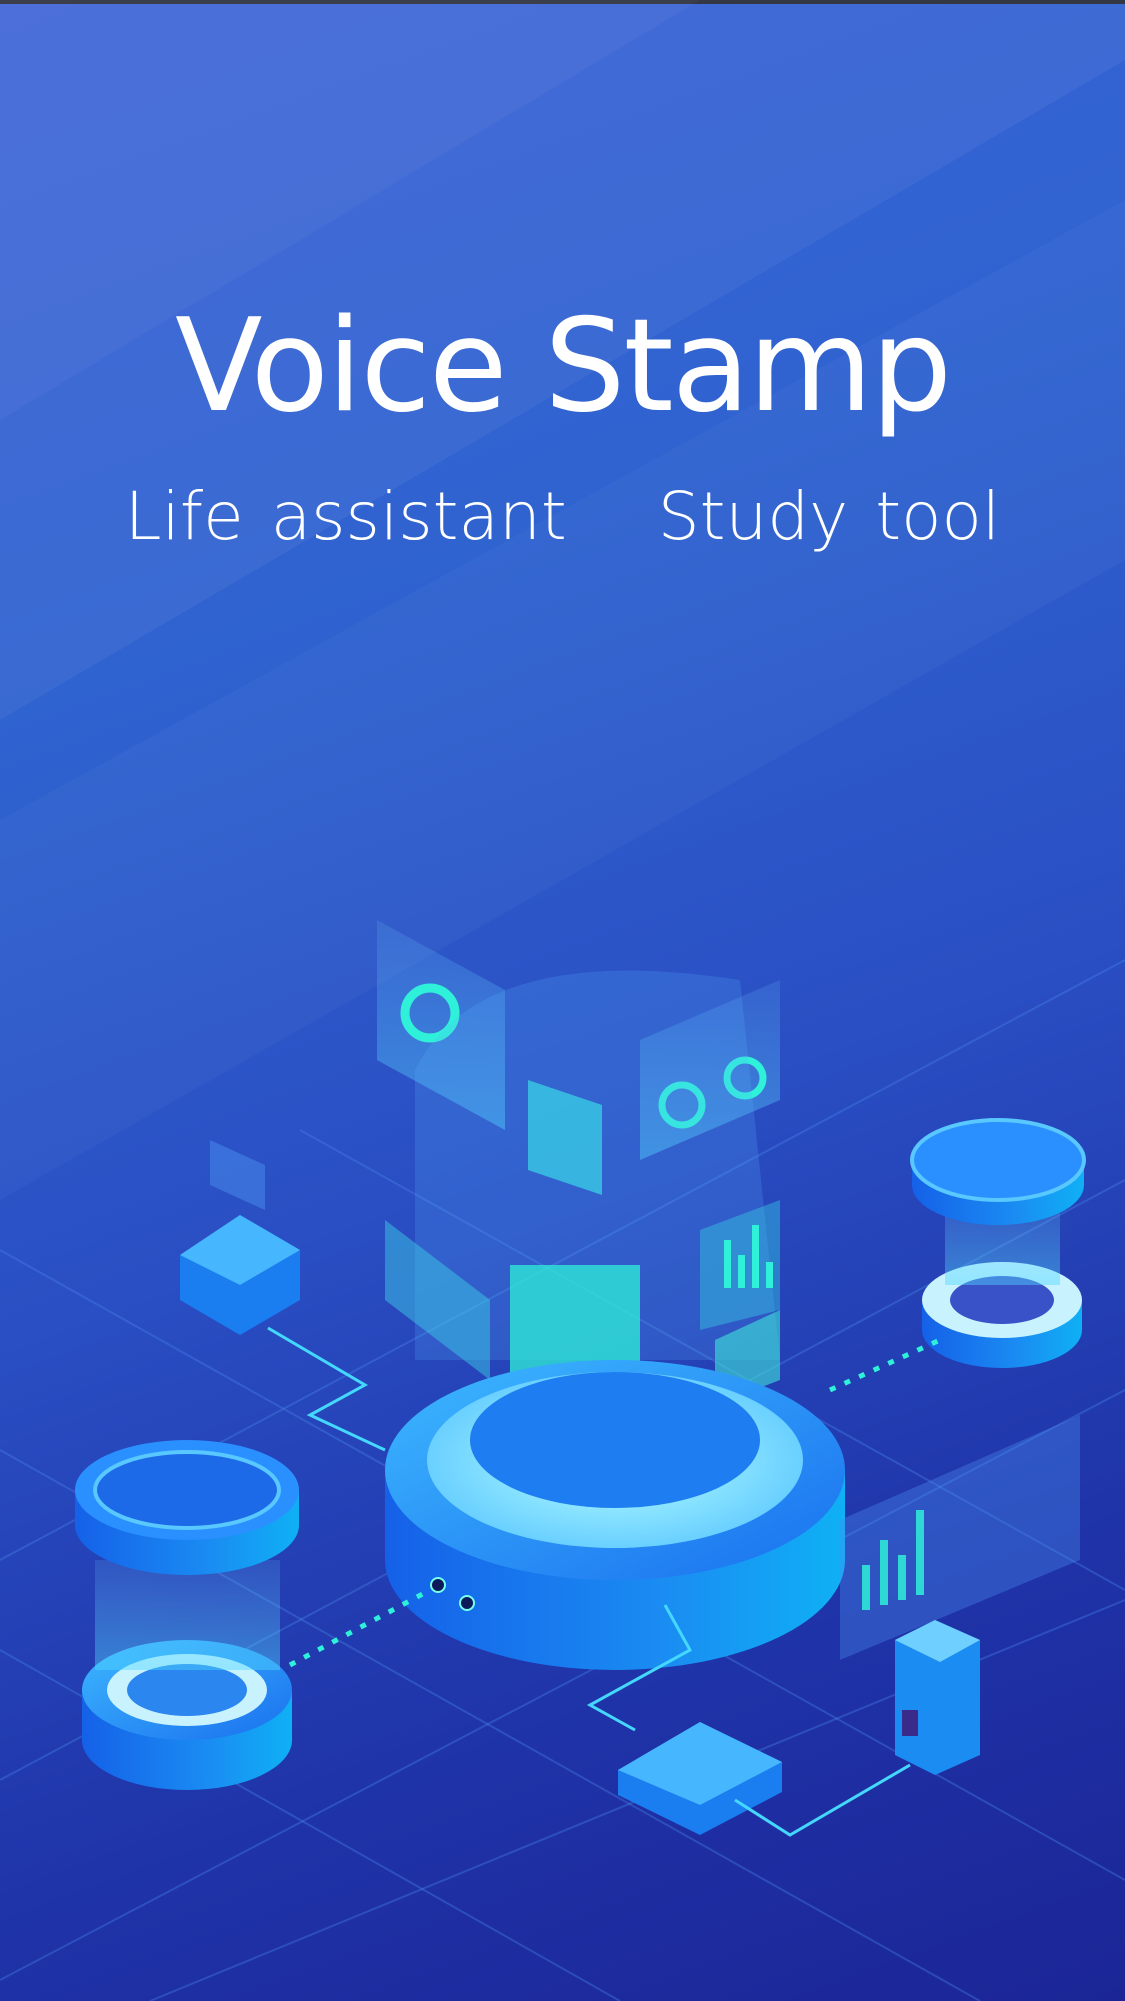 Image resolution: width=1125 pixels, height=2001 pixels. I want to click on router-device, so click(700, 1778).